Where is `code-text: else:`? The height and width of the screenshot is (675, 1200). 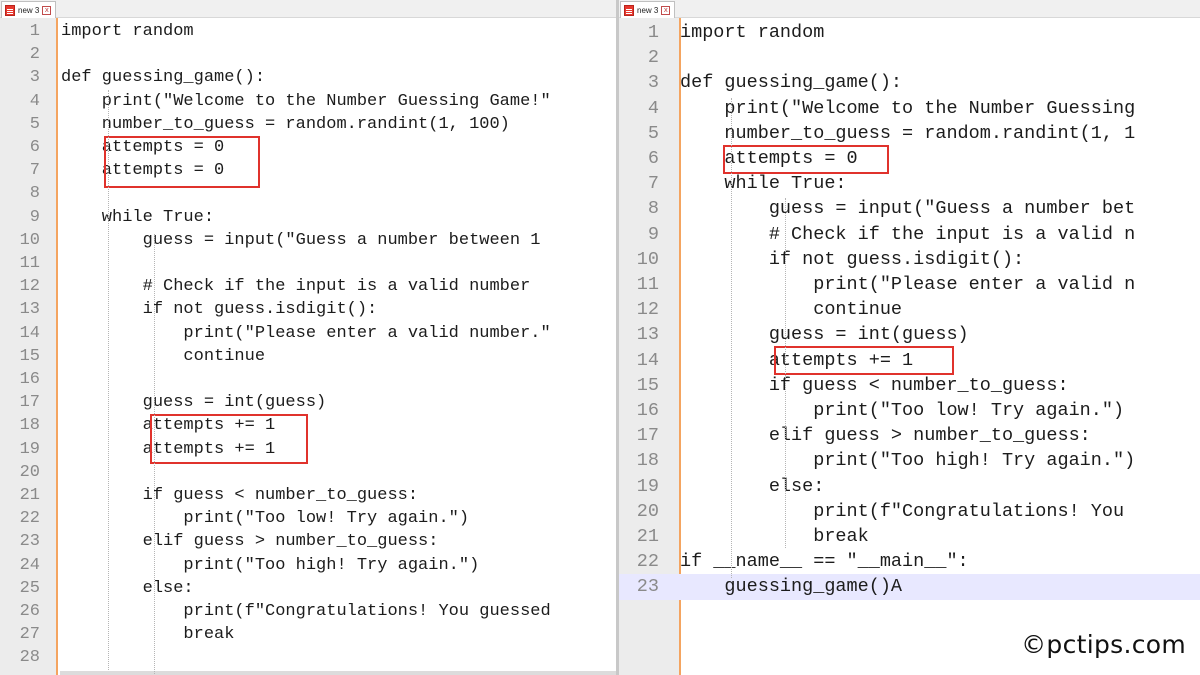 code-text: else: is located at coordinates (752, 486).